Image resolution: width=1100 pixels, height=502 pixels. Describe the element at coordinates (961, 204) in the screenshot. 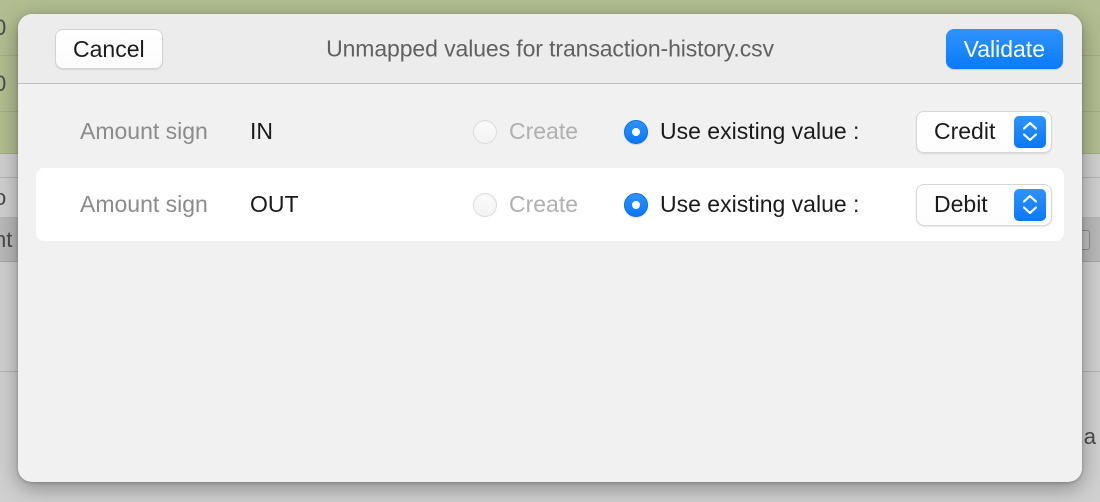

I see `existing-value-selected: Debit` at that location.